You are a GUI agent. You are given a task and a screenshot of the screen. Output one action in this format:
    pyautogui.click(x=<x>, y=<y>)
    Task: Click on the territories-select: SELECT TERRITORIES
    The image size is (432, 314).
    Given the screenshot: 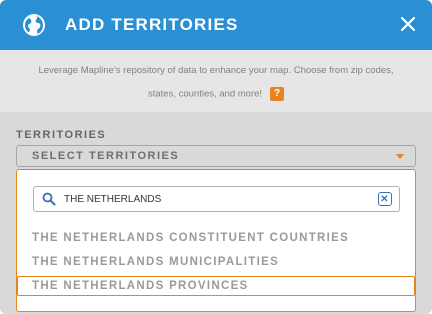 What is the action you would take?
    pyautogui.click(x=216, y=156)
    